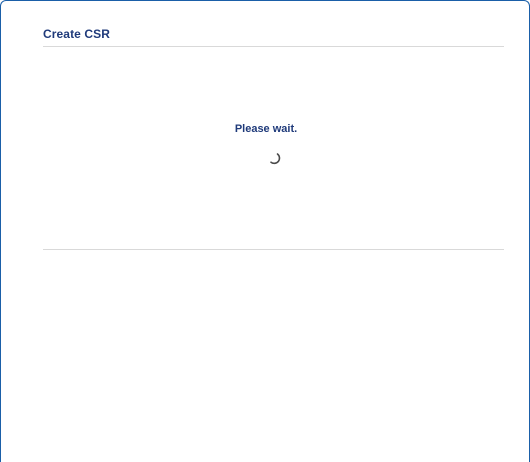 The image size is (530, 462). I want to click on content-divider, so click(273, 249).